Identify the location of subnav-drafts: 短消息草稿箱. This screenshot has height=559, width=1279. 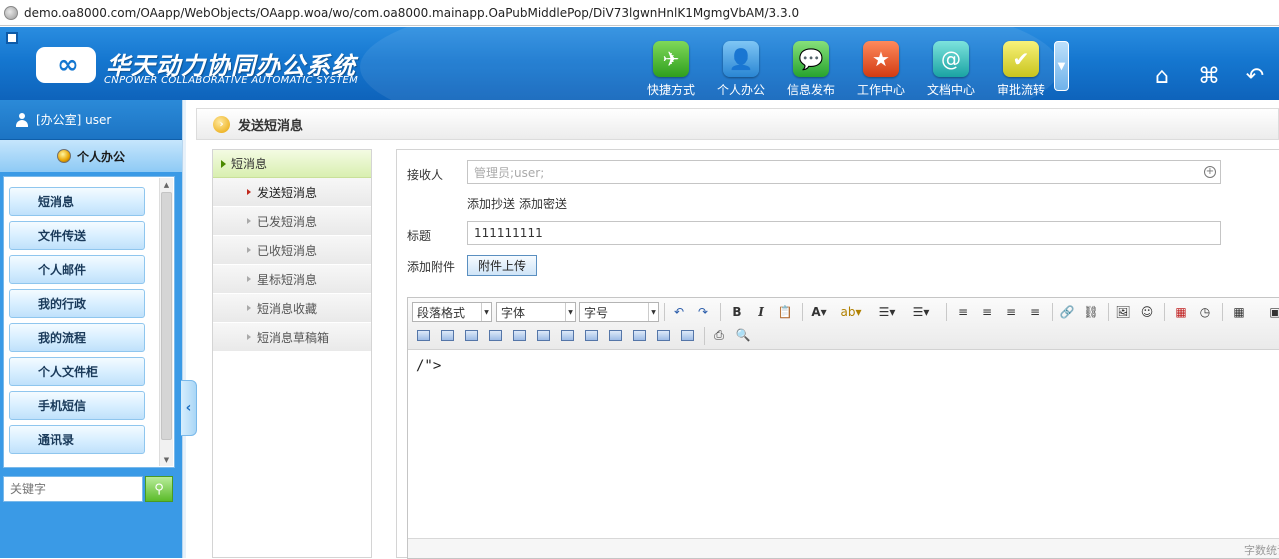
(292, 337).